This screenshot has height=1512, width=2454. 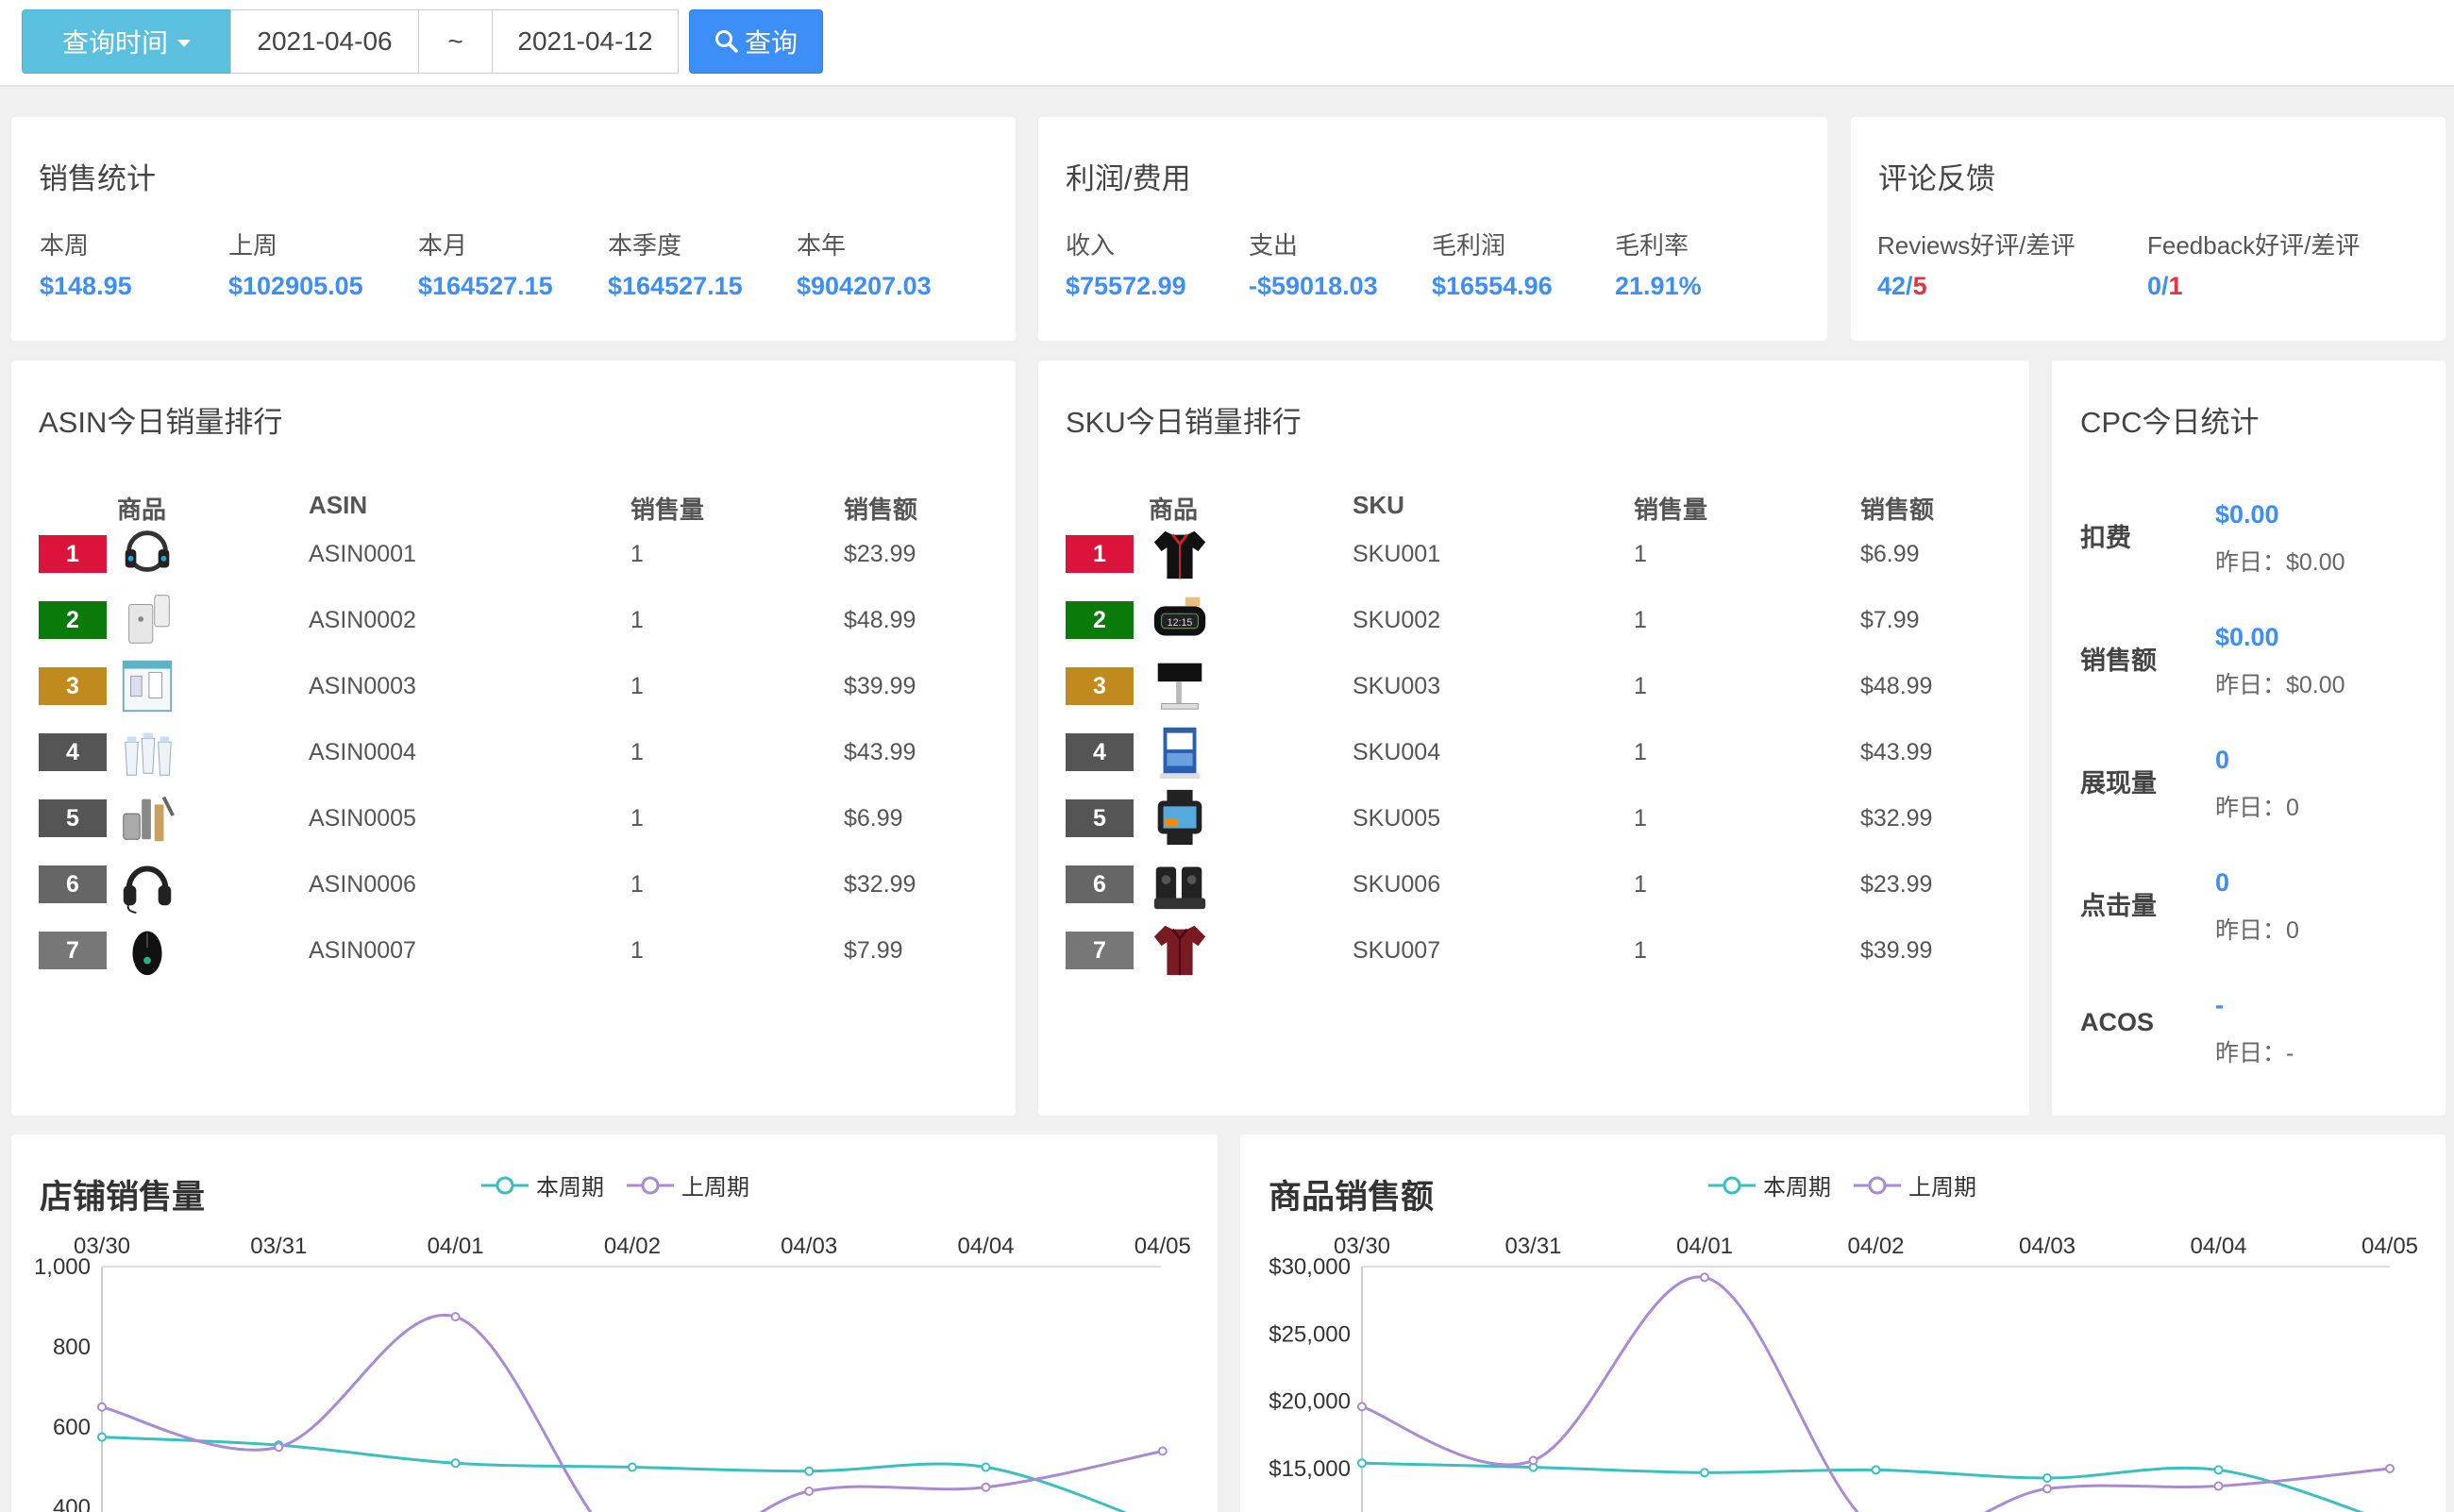 I want to click on stat-value-this-month: $164527.15, so click(x=485, y=286).